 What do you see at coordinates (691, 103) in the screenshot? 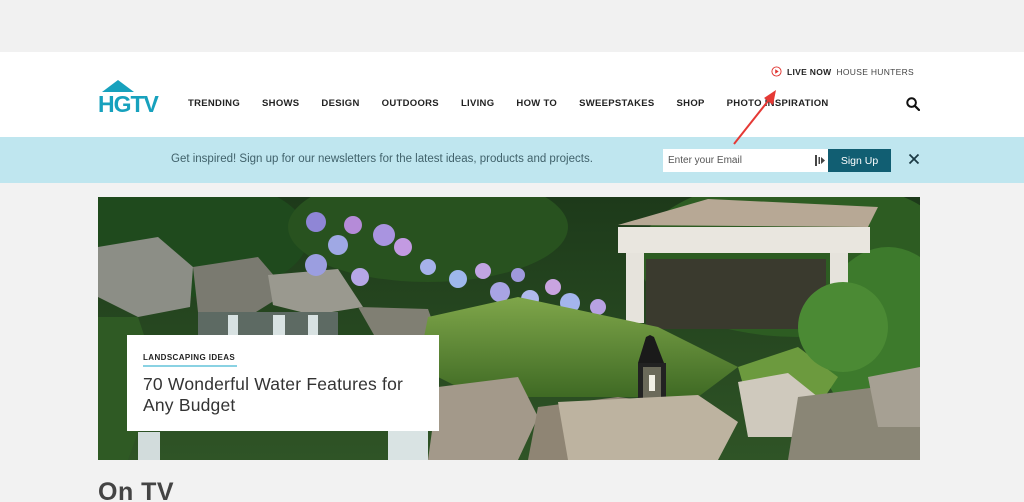
I see `nav-item-shop: SHOP` at bounding box center [691, 103].